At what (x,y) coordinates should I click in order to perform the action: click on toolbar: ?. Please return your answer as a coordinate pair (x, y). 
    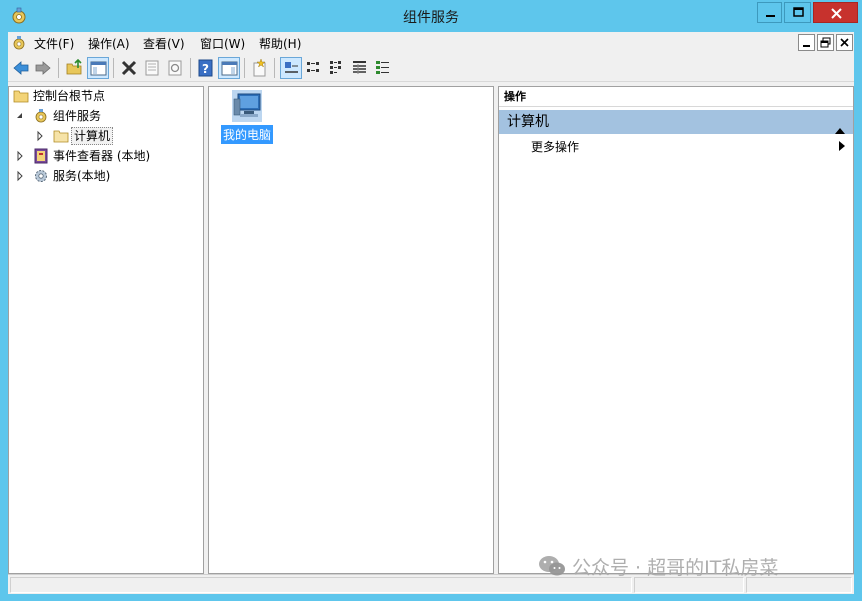
    Looking at the image, I should click on (431, 68).